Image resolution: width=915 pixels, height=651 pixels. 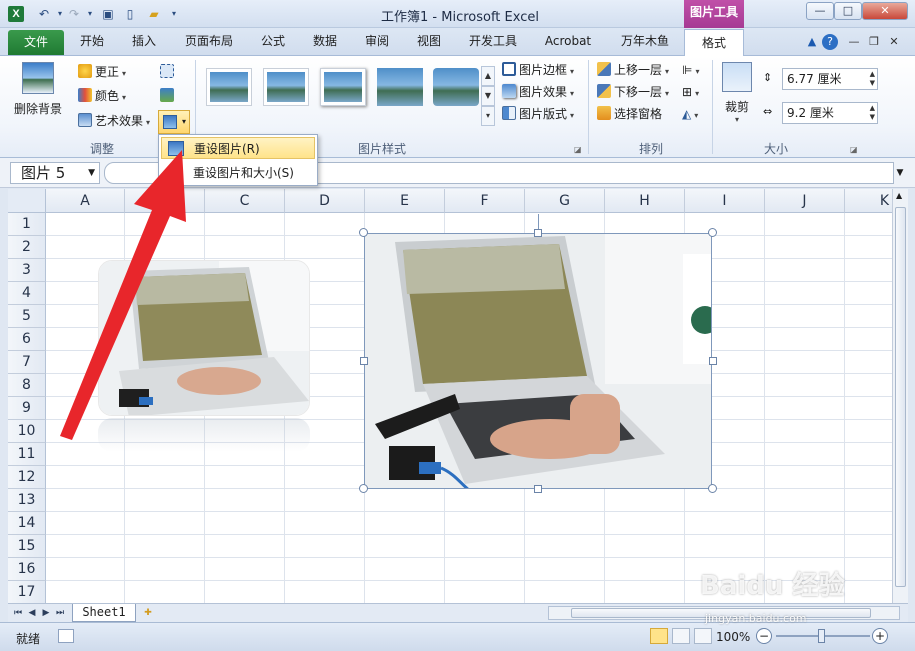 What do you see at coordinates (27, 293) in the screenshot?
I see `row-header: 4` at bounding box center [27, 293].